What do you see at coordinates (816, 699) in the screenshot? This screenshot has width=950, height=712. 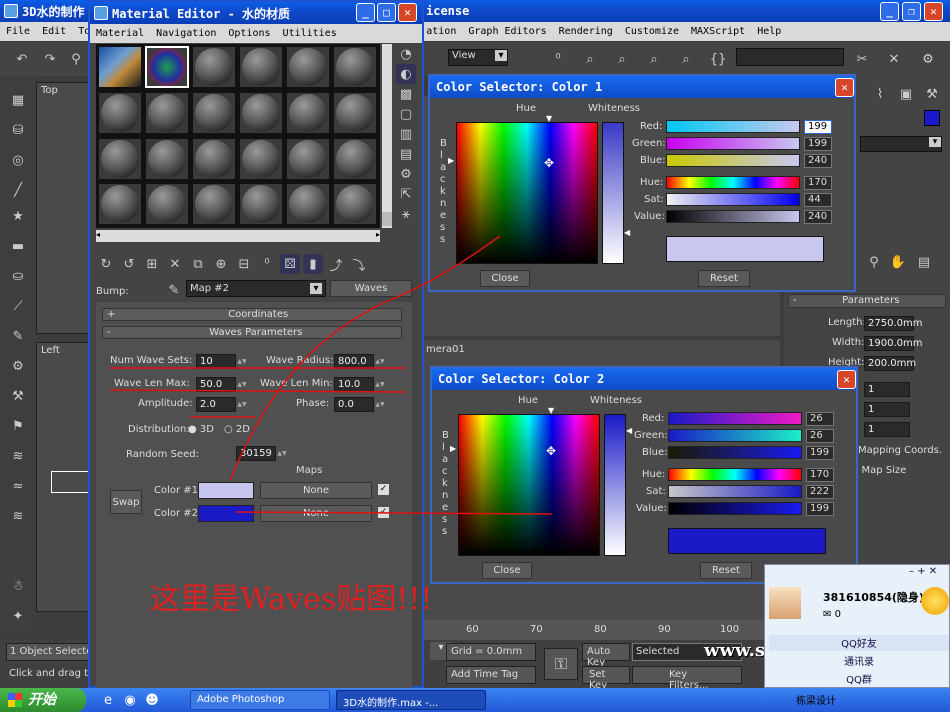 I see `qq-group-name: 栋梁设计` at bounding box center [816, 699].